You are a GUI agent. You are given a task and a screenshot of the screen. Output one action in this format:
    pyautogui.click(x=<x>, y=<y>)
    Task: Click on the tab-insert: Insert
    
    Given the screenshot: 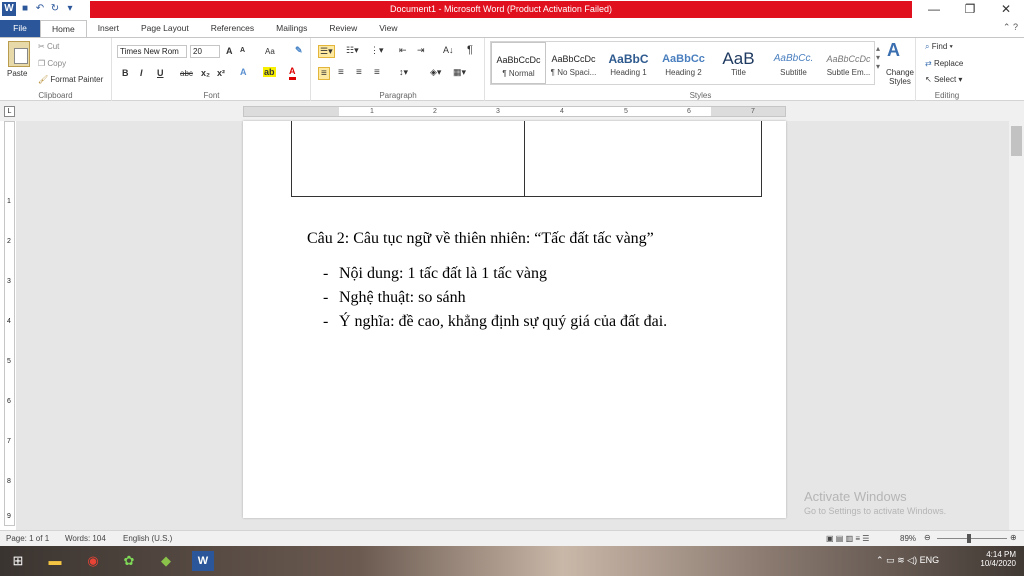 What is the action you would take?
    pyautogui.click(x=108, y=29)
    